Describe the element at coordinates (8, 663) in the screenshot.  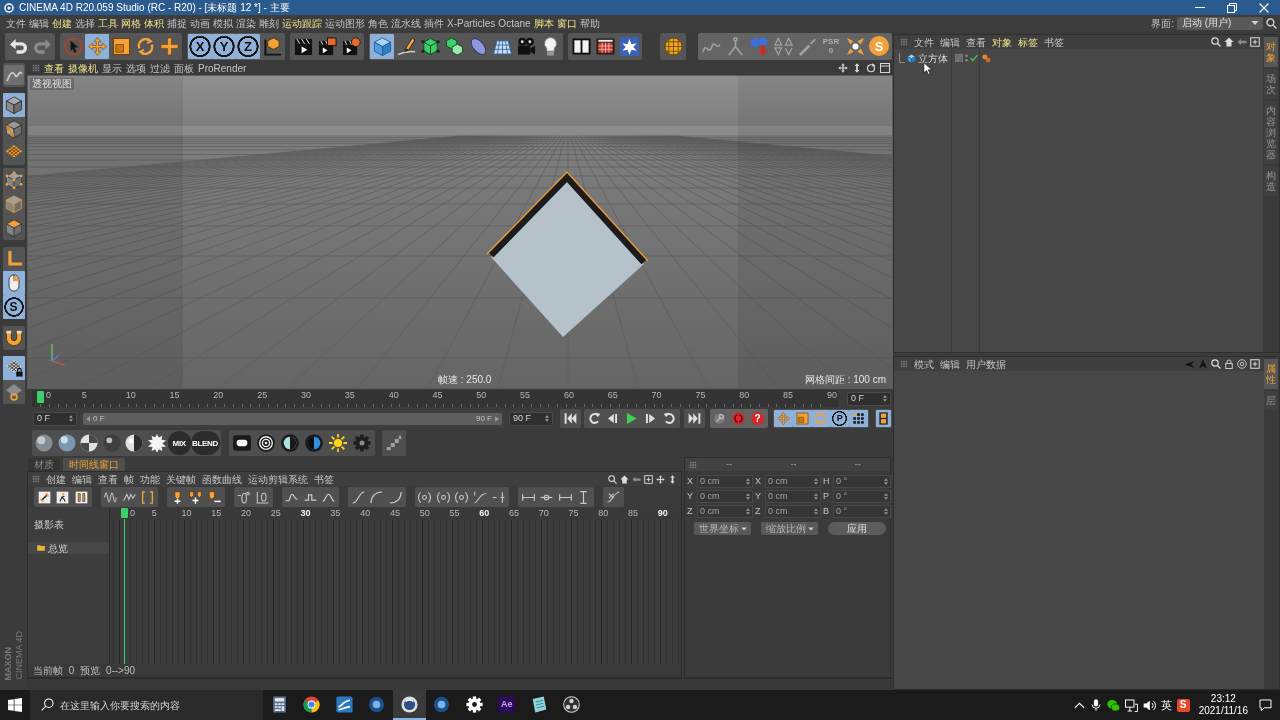
I see `brand-name: MAXON` at that location.